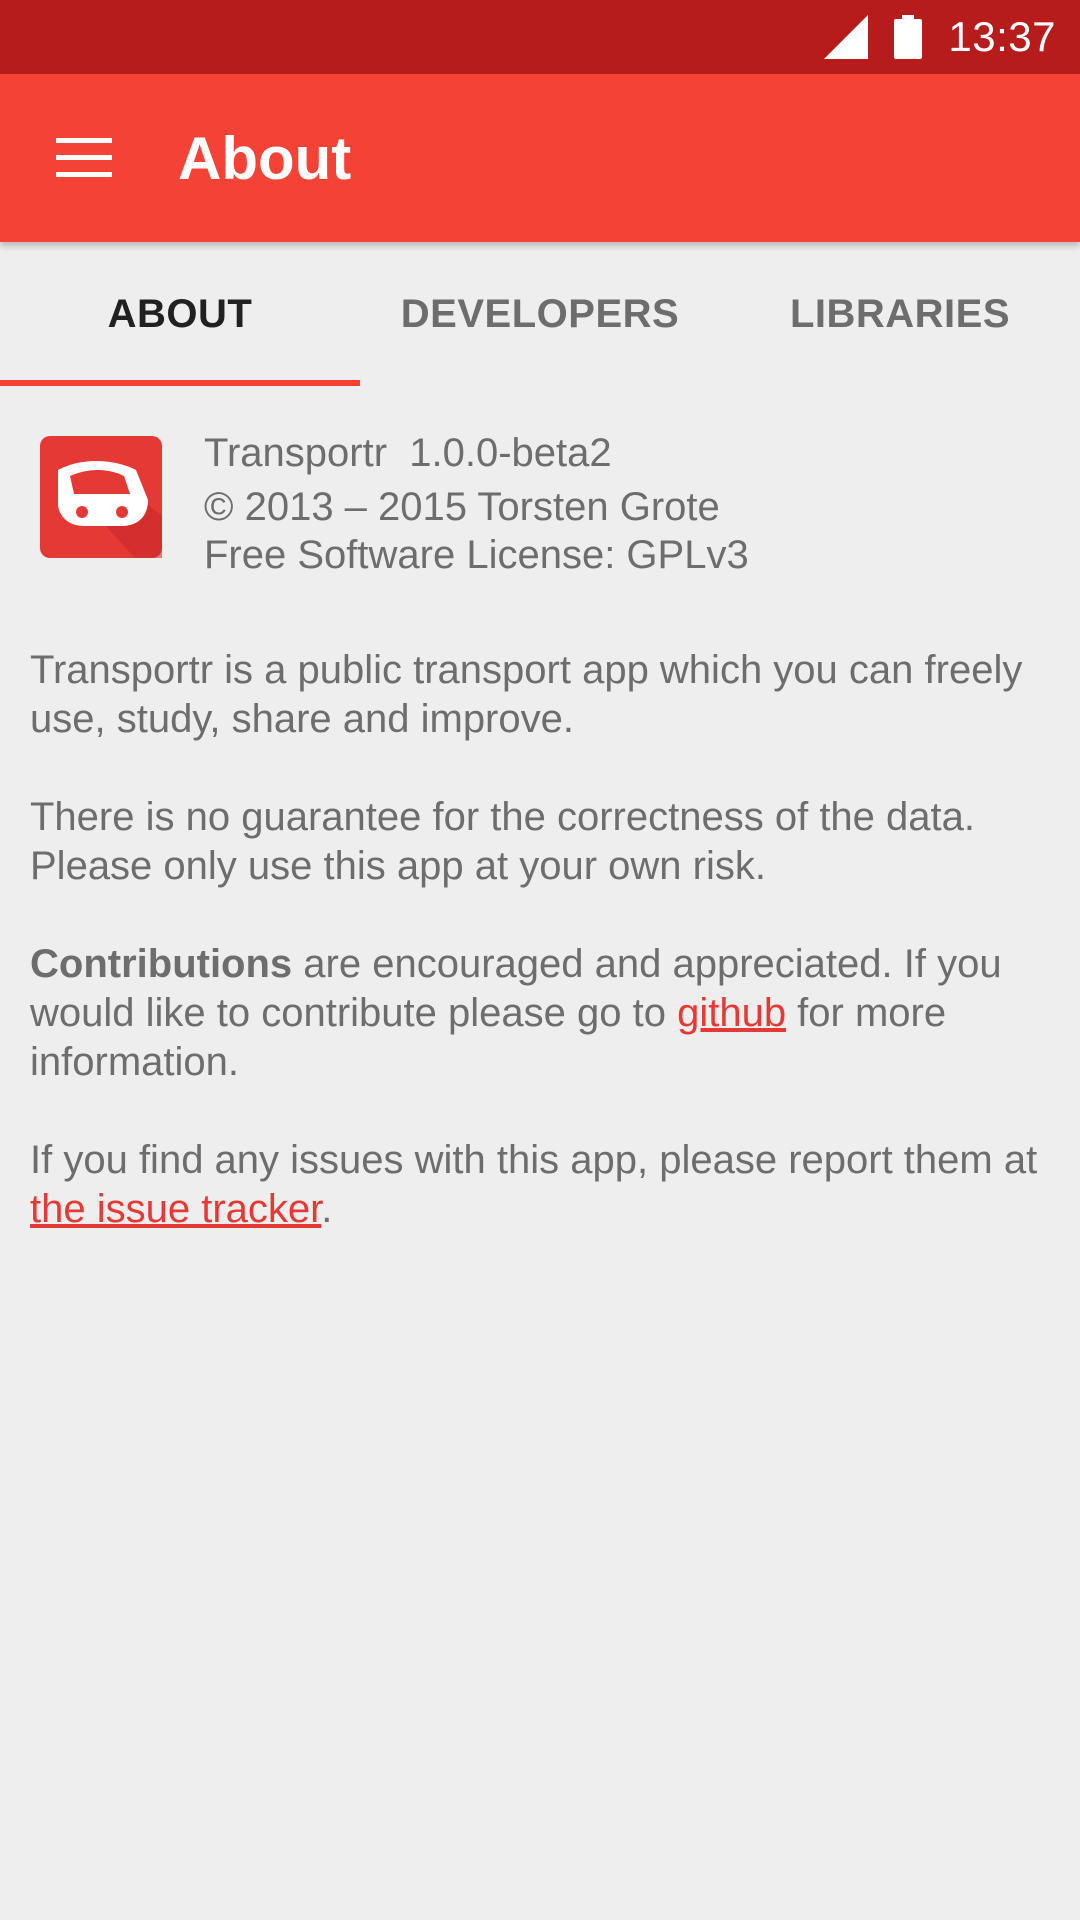  Describe the element at coordinates (1002, 36) in the screenshot. I see `status-time: 13:37` at that location.